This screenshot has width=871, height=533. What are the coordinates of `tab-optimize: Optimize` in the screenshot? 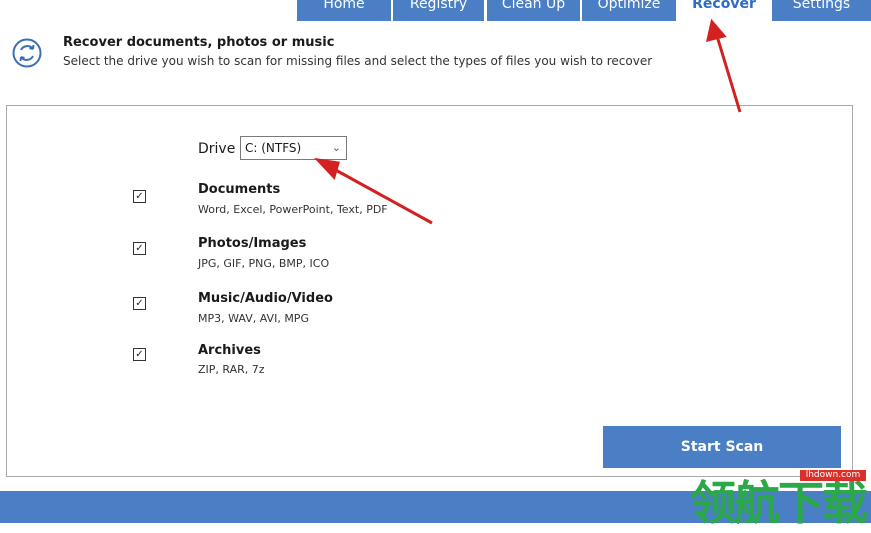 It's located at (629, 10).